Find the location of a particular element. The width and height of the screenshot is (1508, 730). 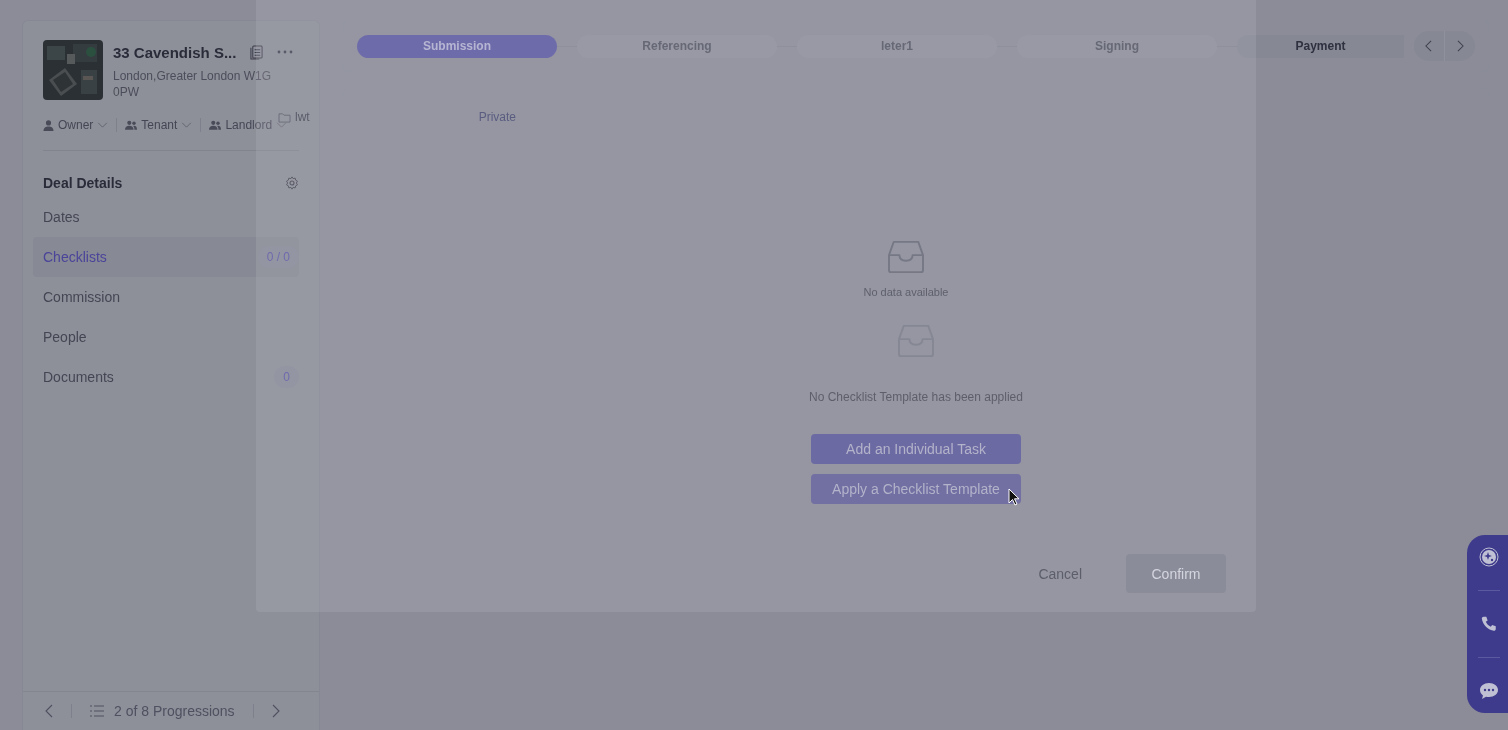

list-icon is located at coordinates (97, 711).